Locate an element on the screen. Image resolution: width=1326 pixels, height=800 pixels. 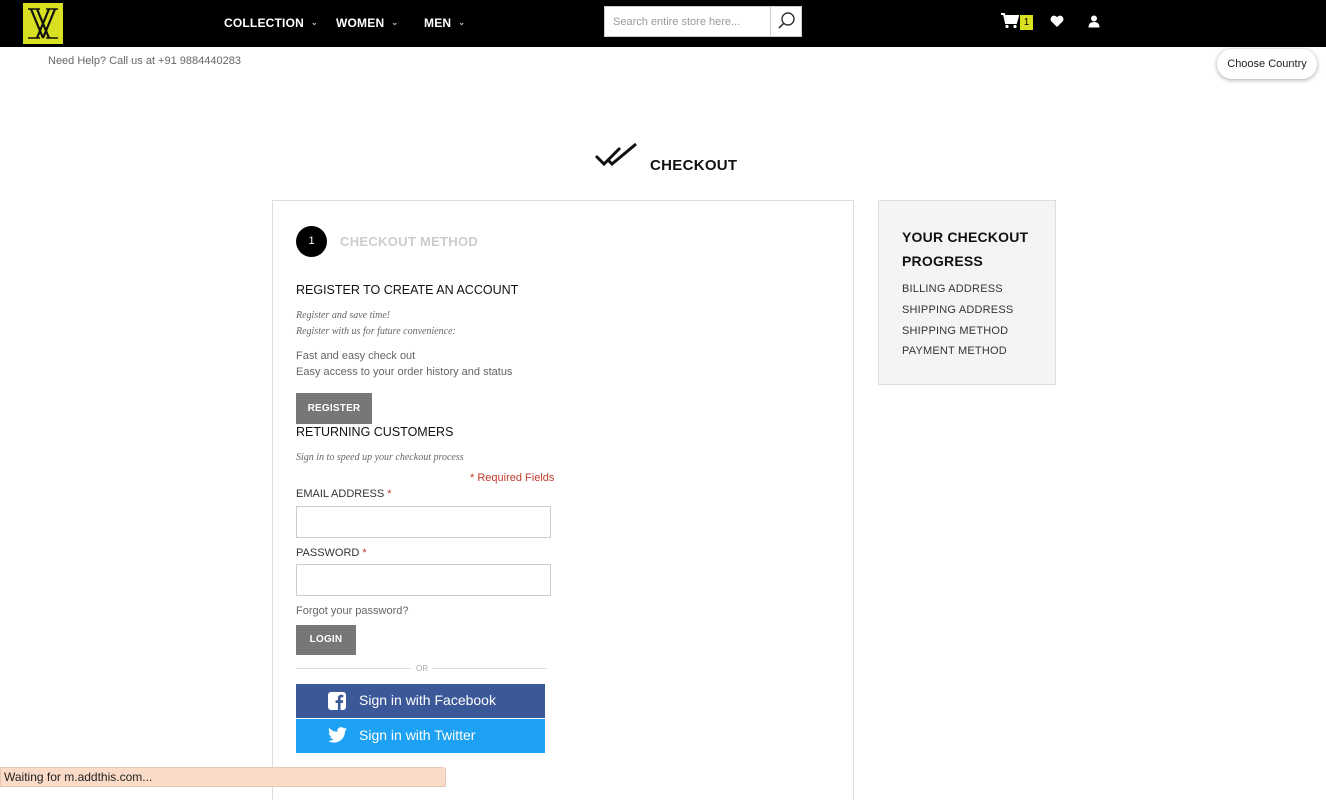
password-label-text: PASSWORD is located at coordinates (328, 553).